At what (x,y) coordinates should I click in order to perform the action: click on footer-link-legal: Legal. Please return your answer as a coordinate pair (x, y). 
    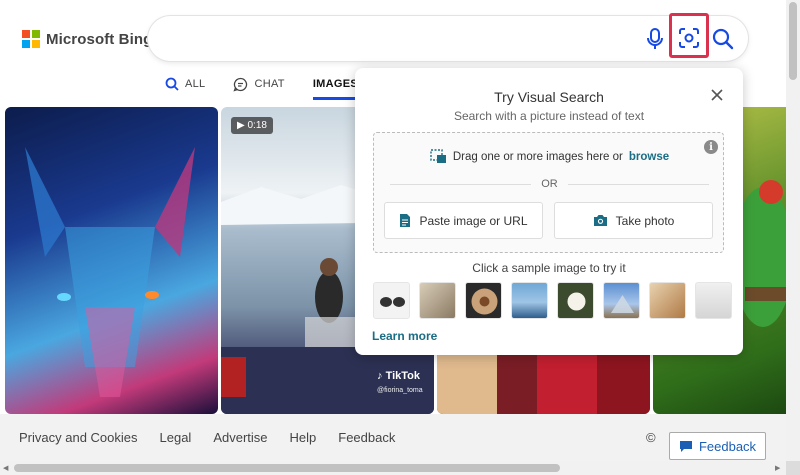
    Looking at the image, I should click on (176, 437).